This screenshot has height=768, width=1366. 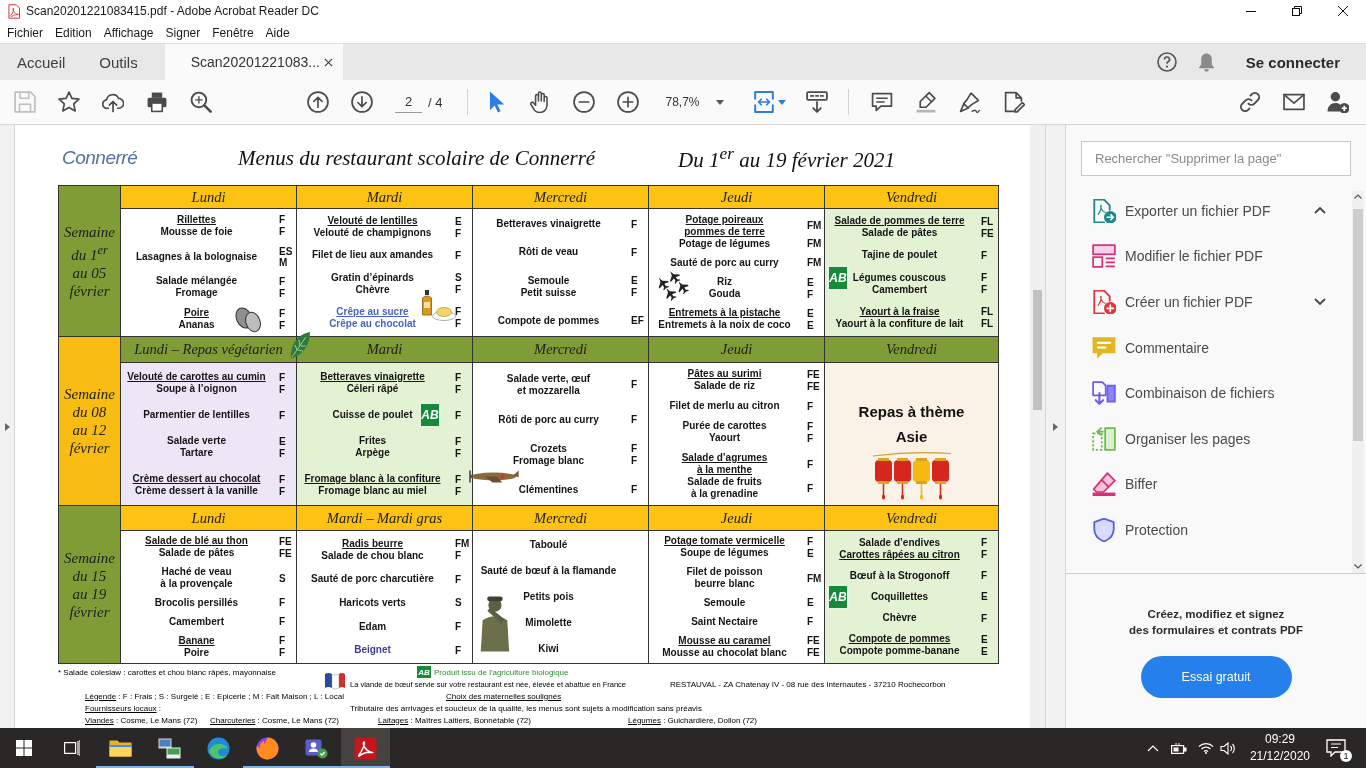 I want to click on week-label: Semaine du 08 au 12 février, so click(x=89, y=421).